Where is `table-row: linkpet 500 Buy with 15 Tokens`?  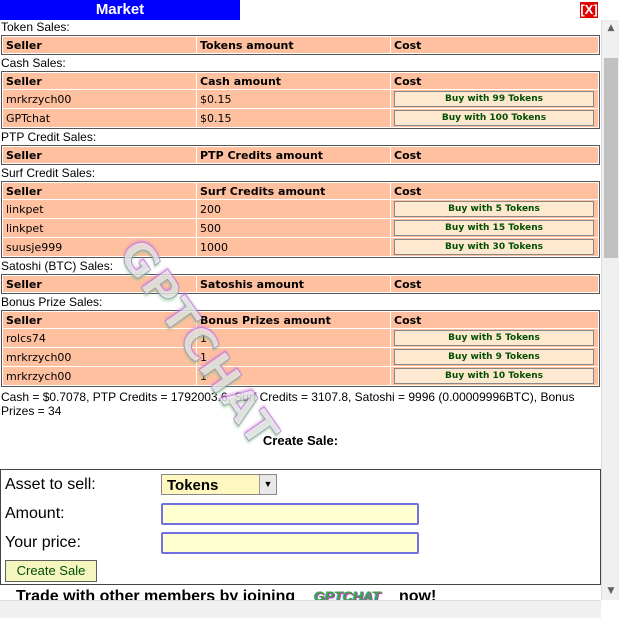
table-row: linkpet 500 Buy with 15 Tokens is located at coordinates (300, 228).